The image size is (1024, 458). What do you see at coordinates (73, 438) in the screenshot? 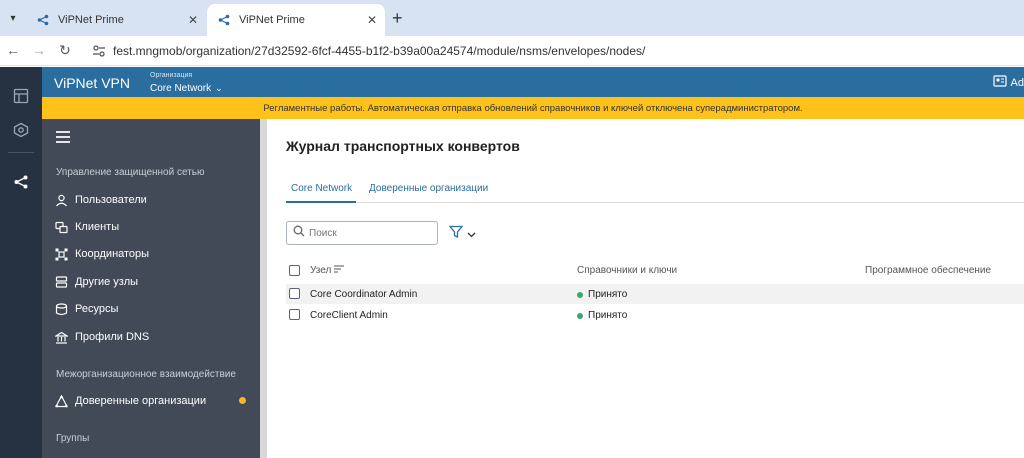
I see `sidebar-section-groups: Группы` at bounding box center [73, 438].